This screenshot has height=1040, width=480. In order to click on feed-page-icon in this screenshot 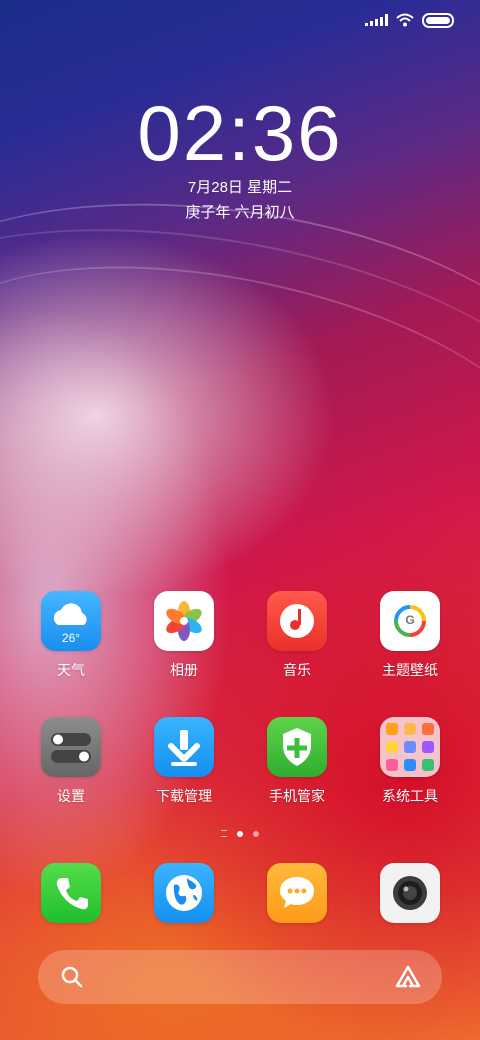, I will do `click(224, 833)`.